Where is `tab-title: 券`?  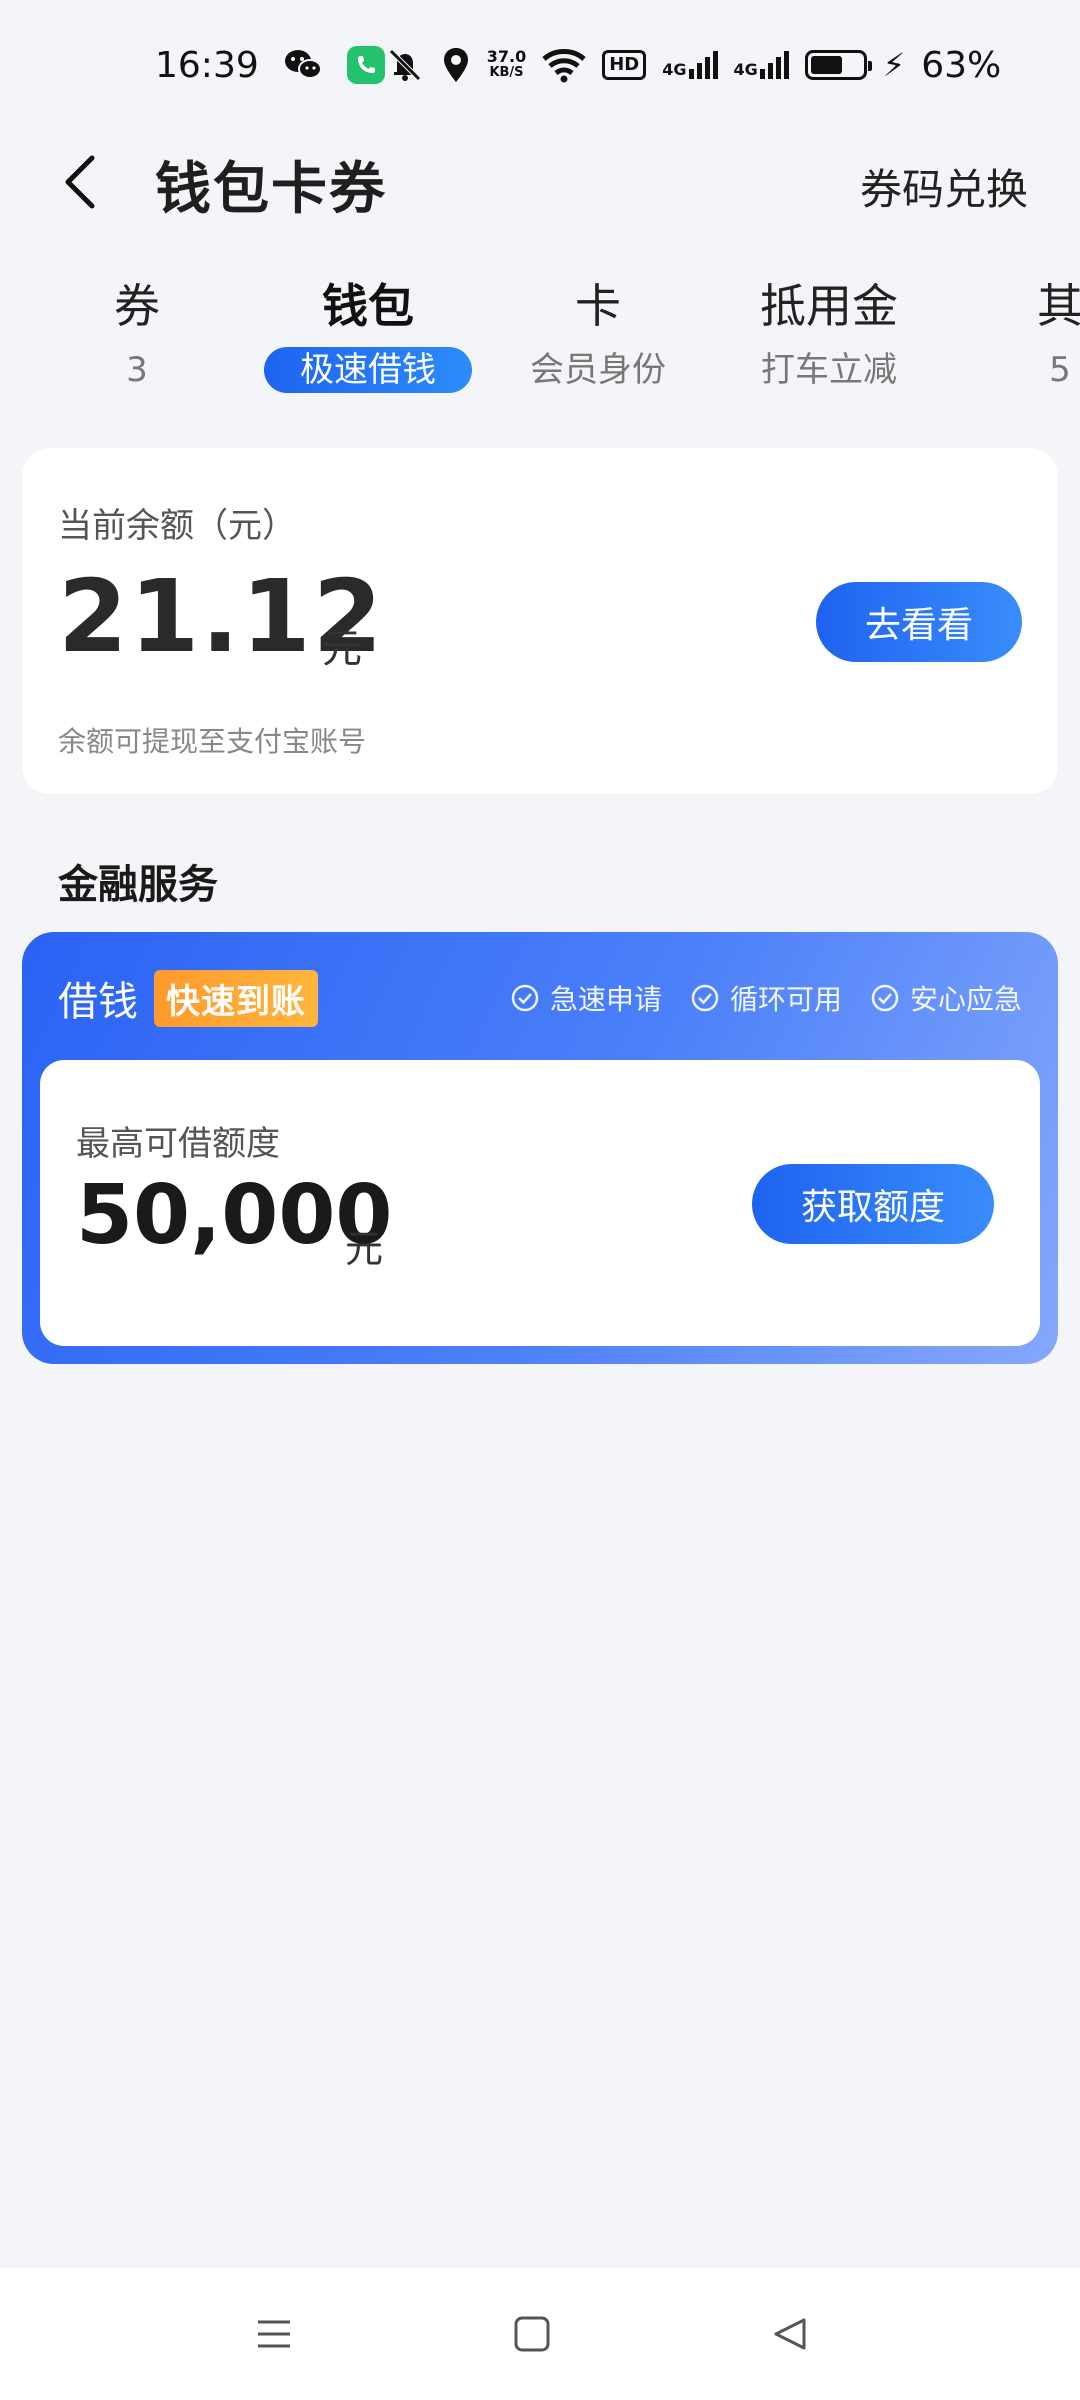
tab-title: 券 is located at coordinates (137, 306).